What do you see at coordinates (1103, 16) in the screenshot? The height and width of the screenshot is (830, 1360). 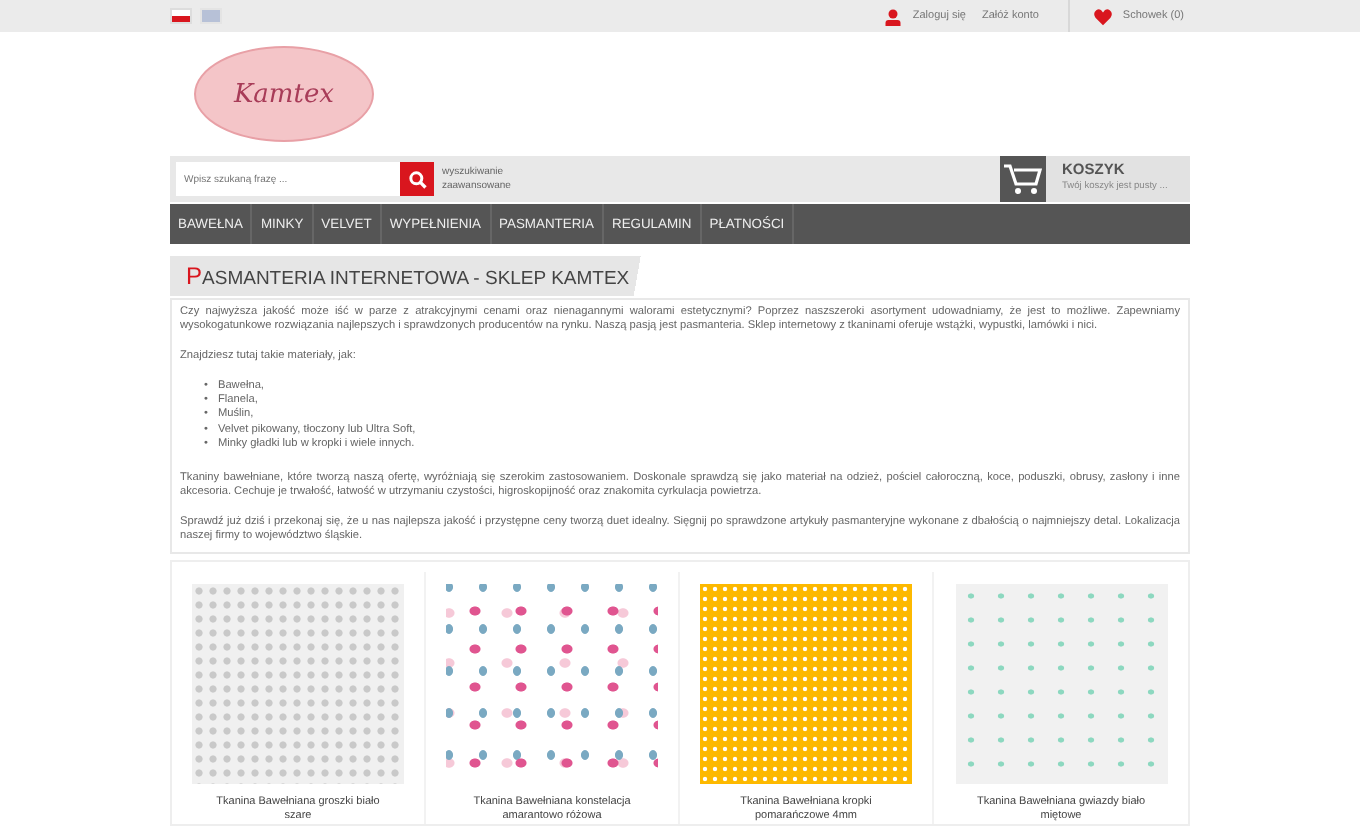 I see `heart-icon` at bounding box center [1103, 16].